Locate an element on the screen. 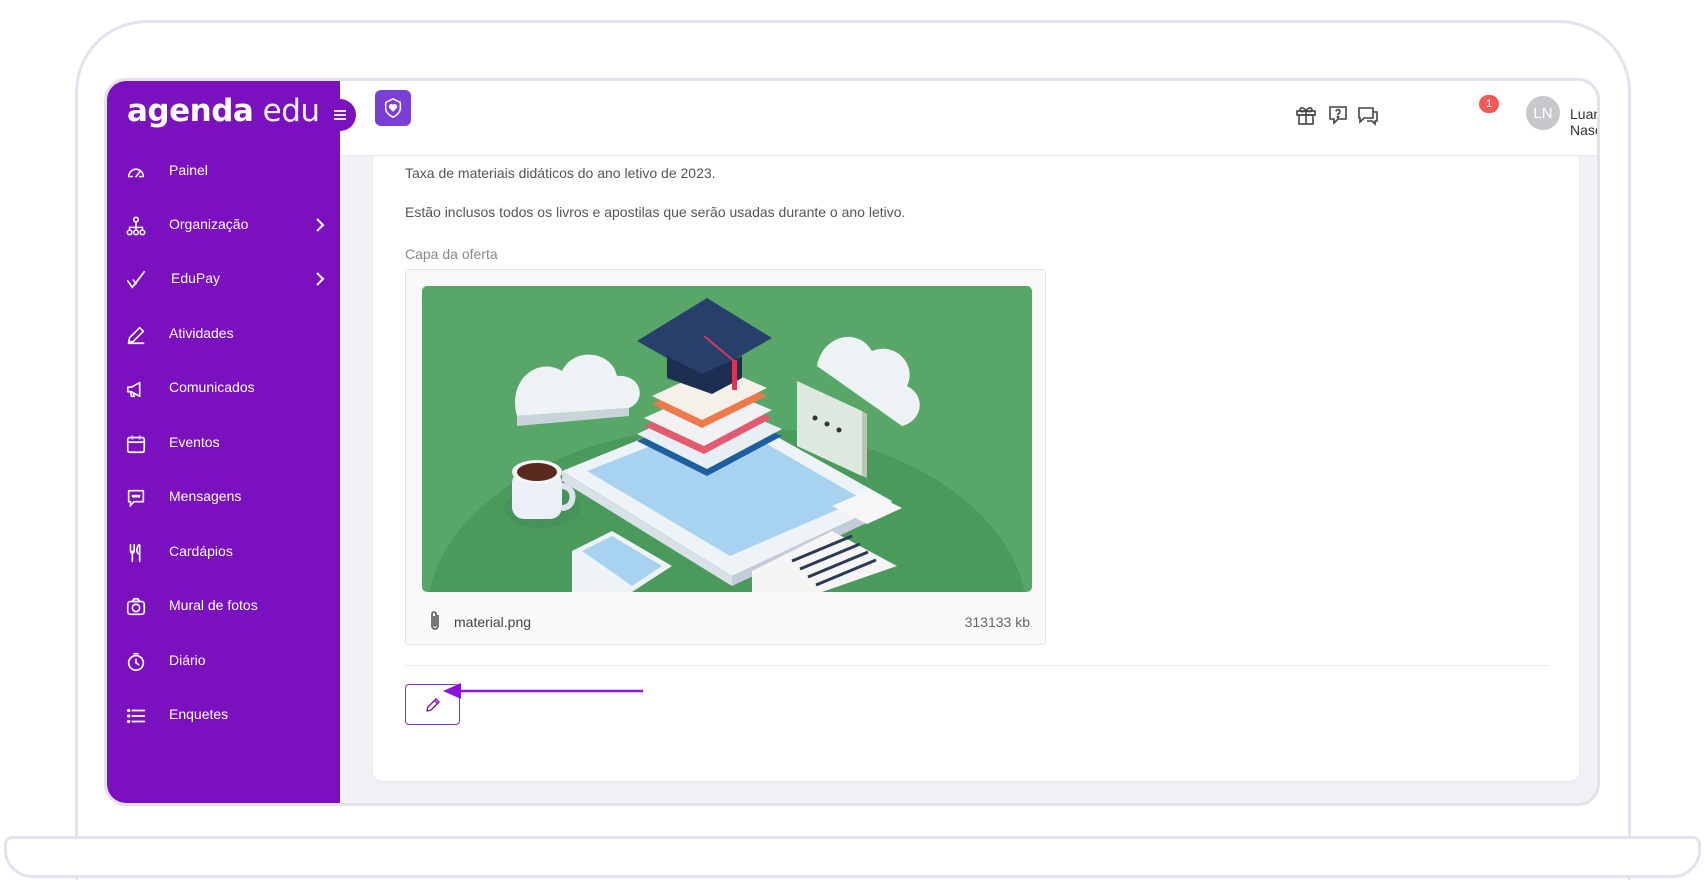  sidebar-item-comunicados: Comunicados is located at coordinates (223, 388).